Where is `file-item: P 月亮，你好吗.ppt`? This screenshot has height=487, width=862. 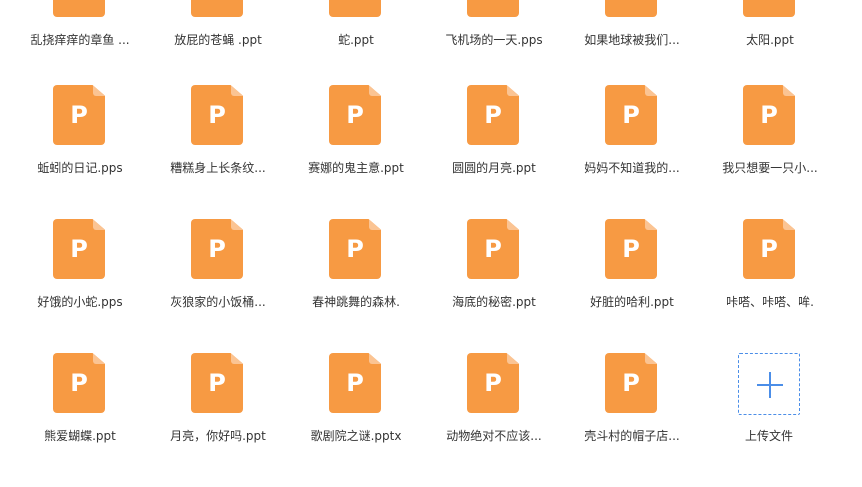
file-item: P 月亮，你好吗.ppt is located at coordinates (218, 420).